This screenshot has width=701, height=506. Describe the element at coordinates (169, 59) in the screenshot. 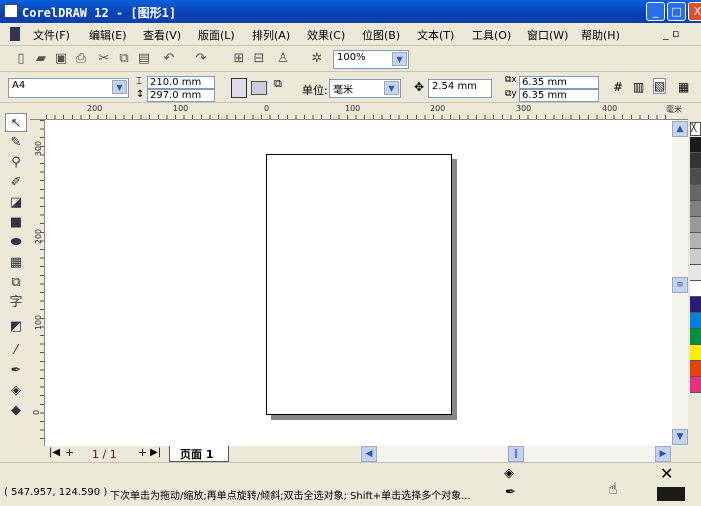

I see `undo-icon: ↶` at that location.